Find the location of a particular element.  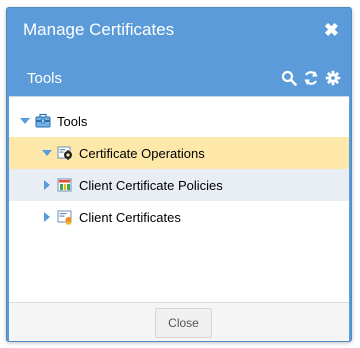

tree-node-client-certificates: Client Certificates is located at coordinates (179, 217).